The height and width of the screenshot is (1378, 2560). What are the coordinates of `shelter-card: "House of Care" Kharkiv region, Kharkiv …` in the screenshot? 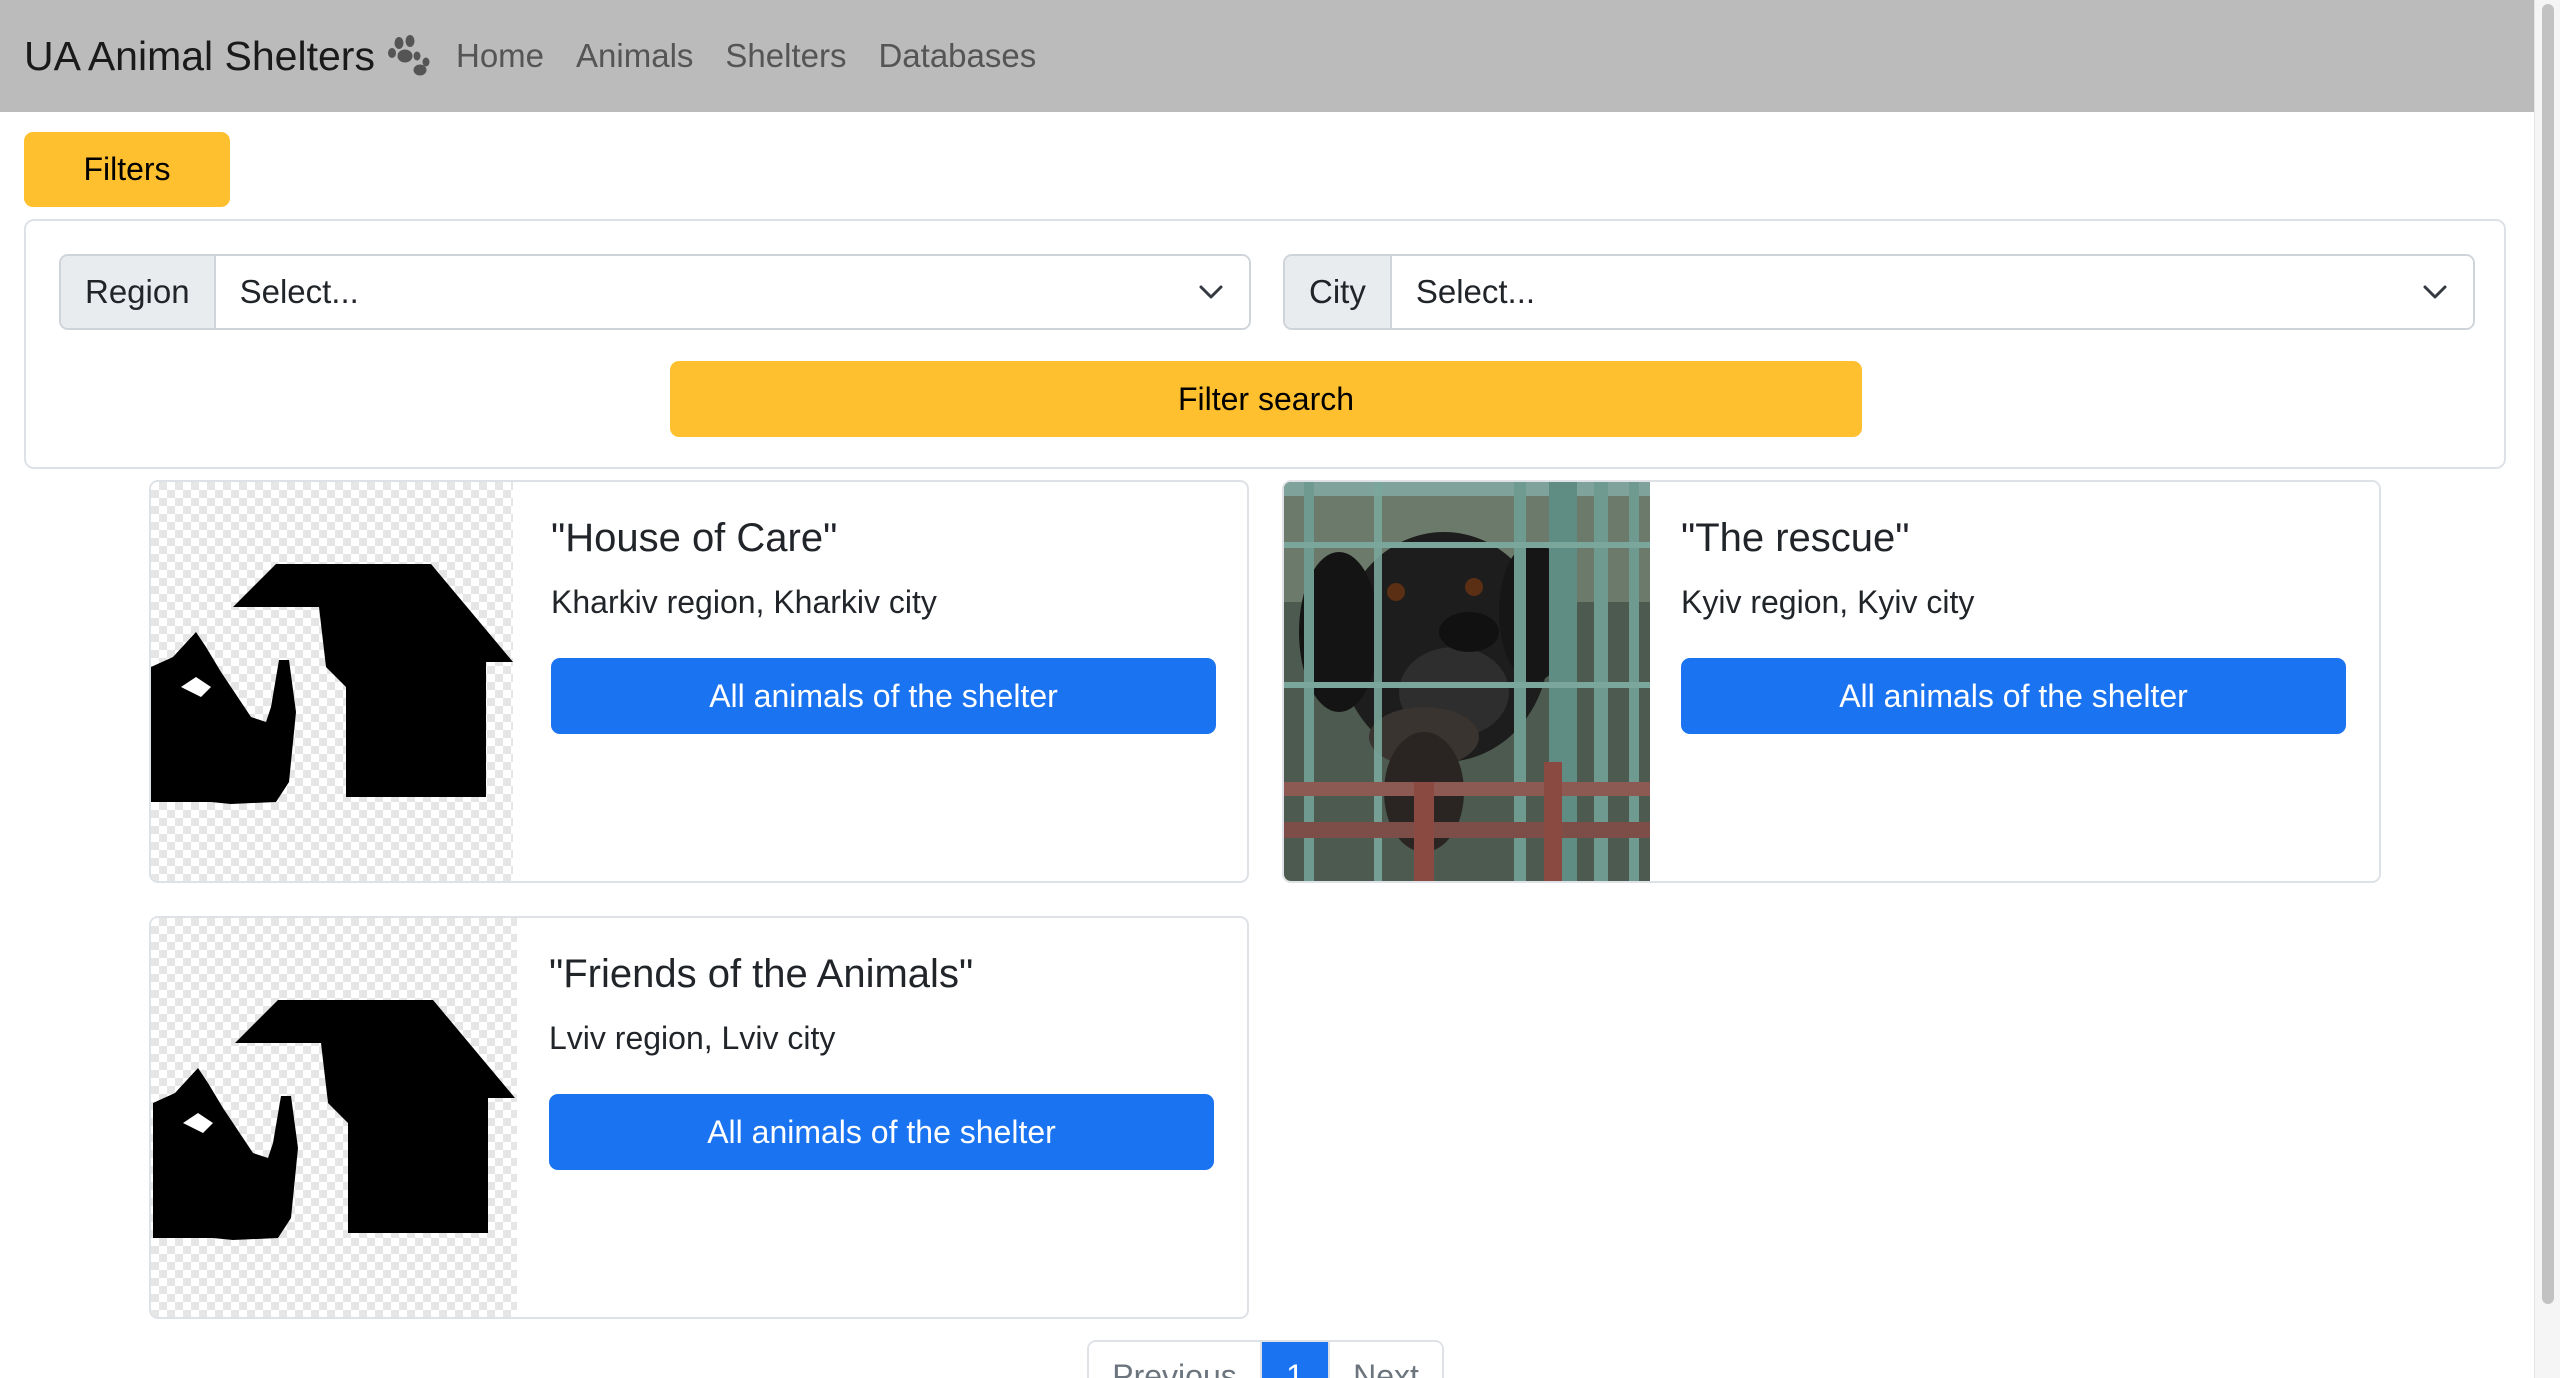 It's located at (699, 681).